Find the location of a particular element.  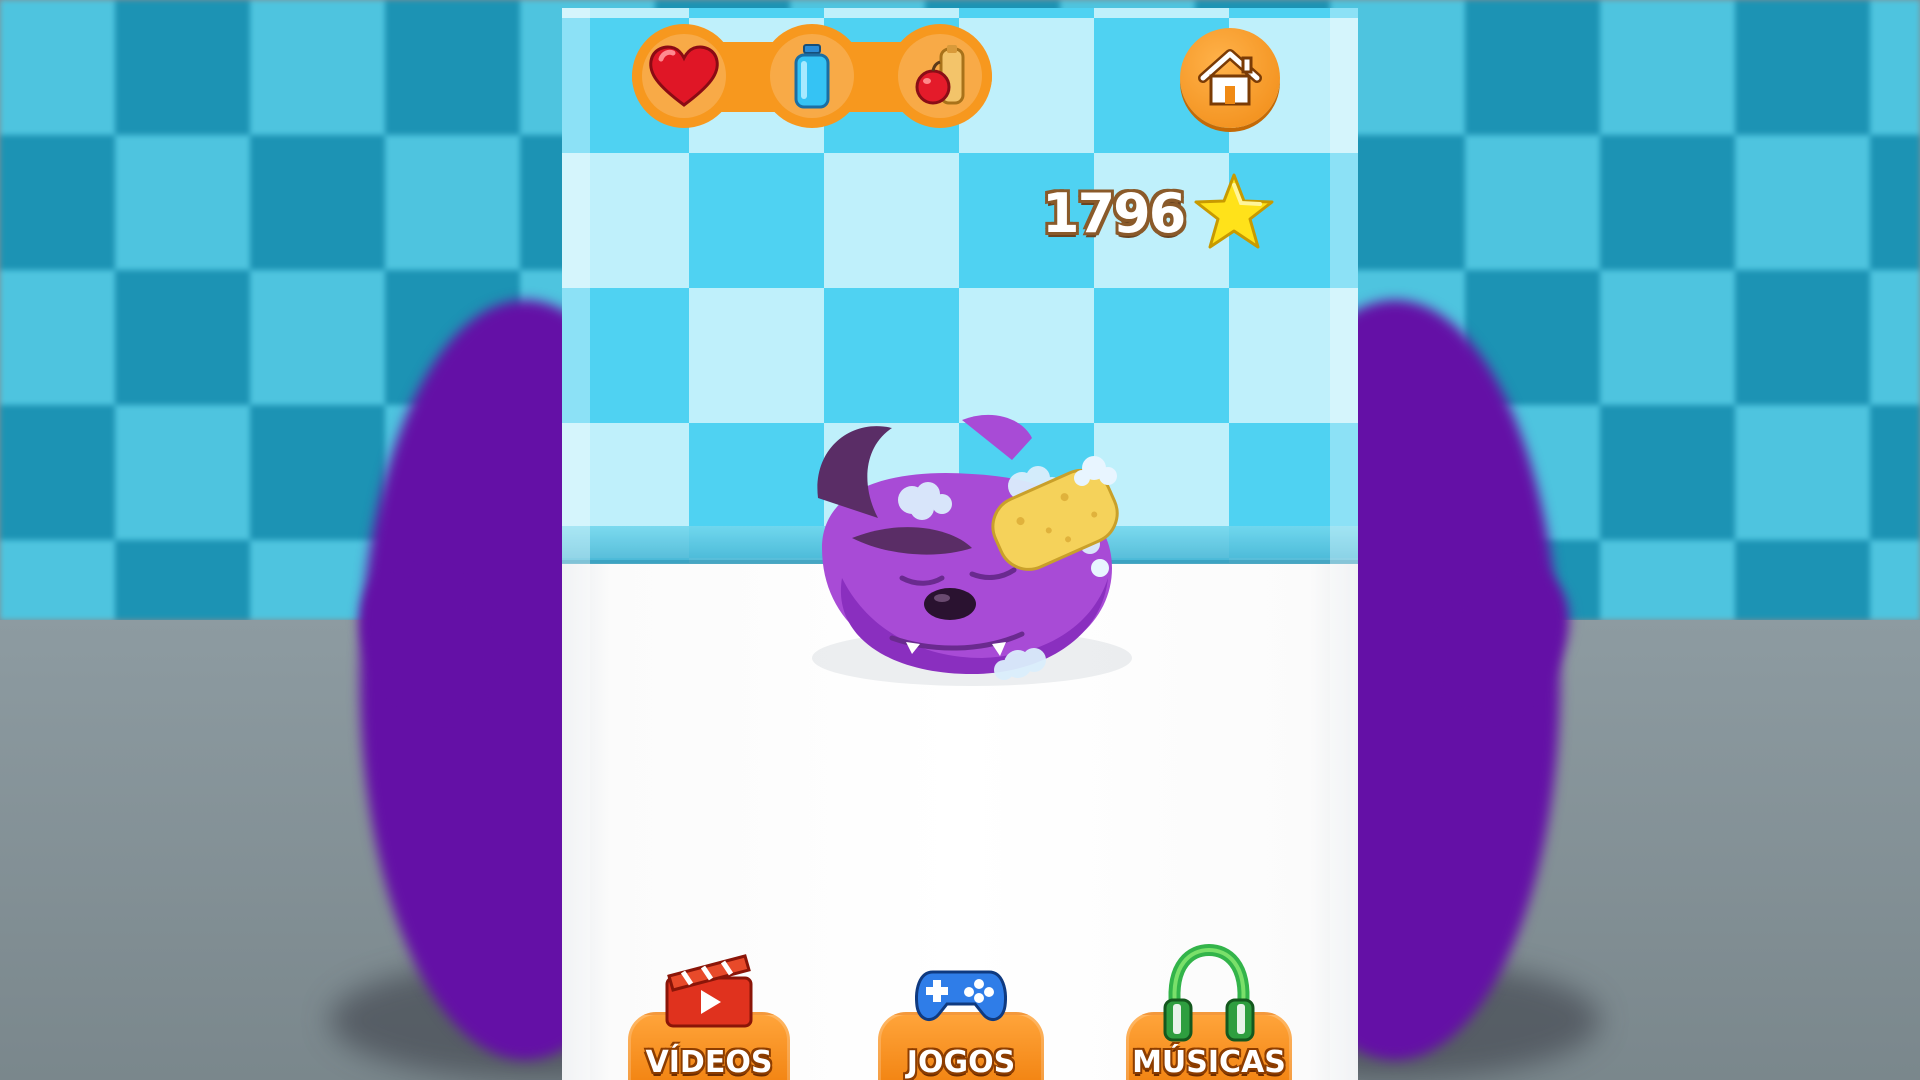

star-icon is located at coordinates (1234, 211).